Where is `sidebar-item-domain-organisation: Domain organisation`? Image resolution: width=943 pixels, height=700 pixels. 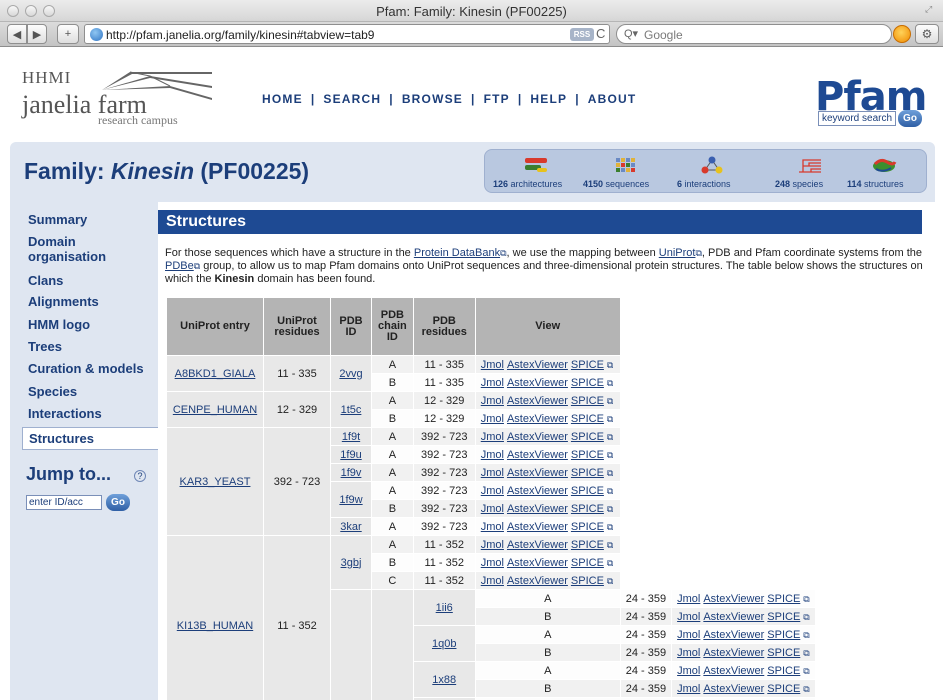
sidebar-item-domain-organisation: Domain organisation is located at coordinates (88, 249).